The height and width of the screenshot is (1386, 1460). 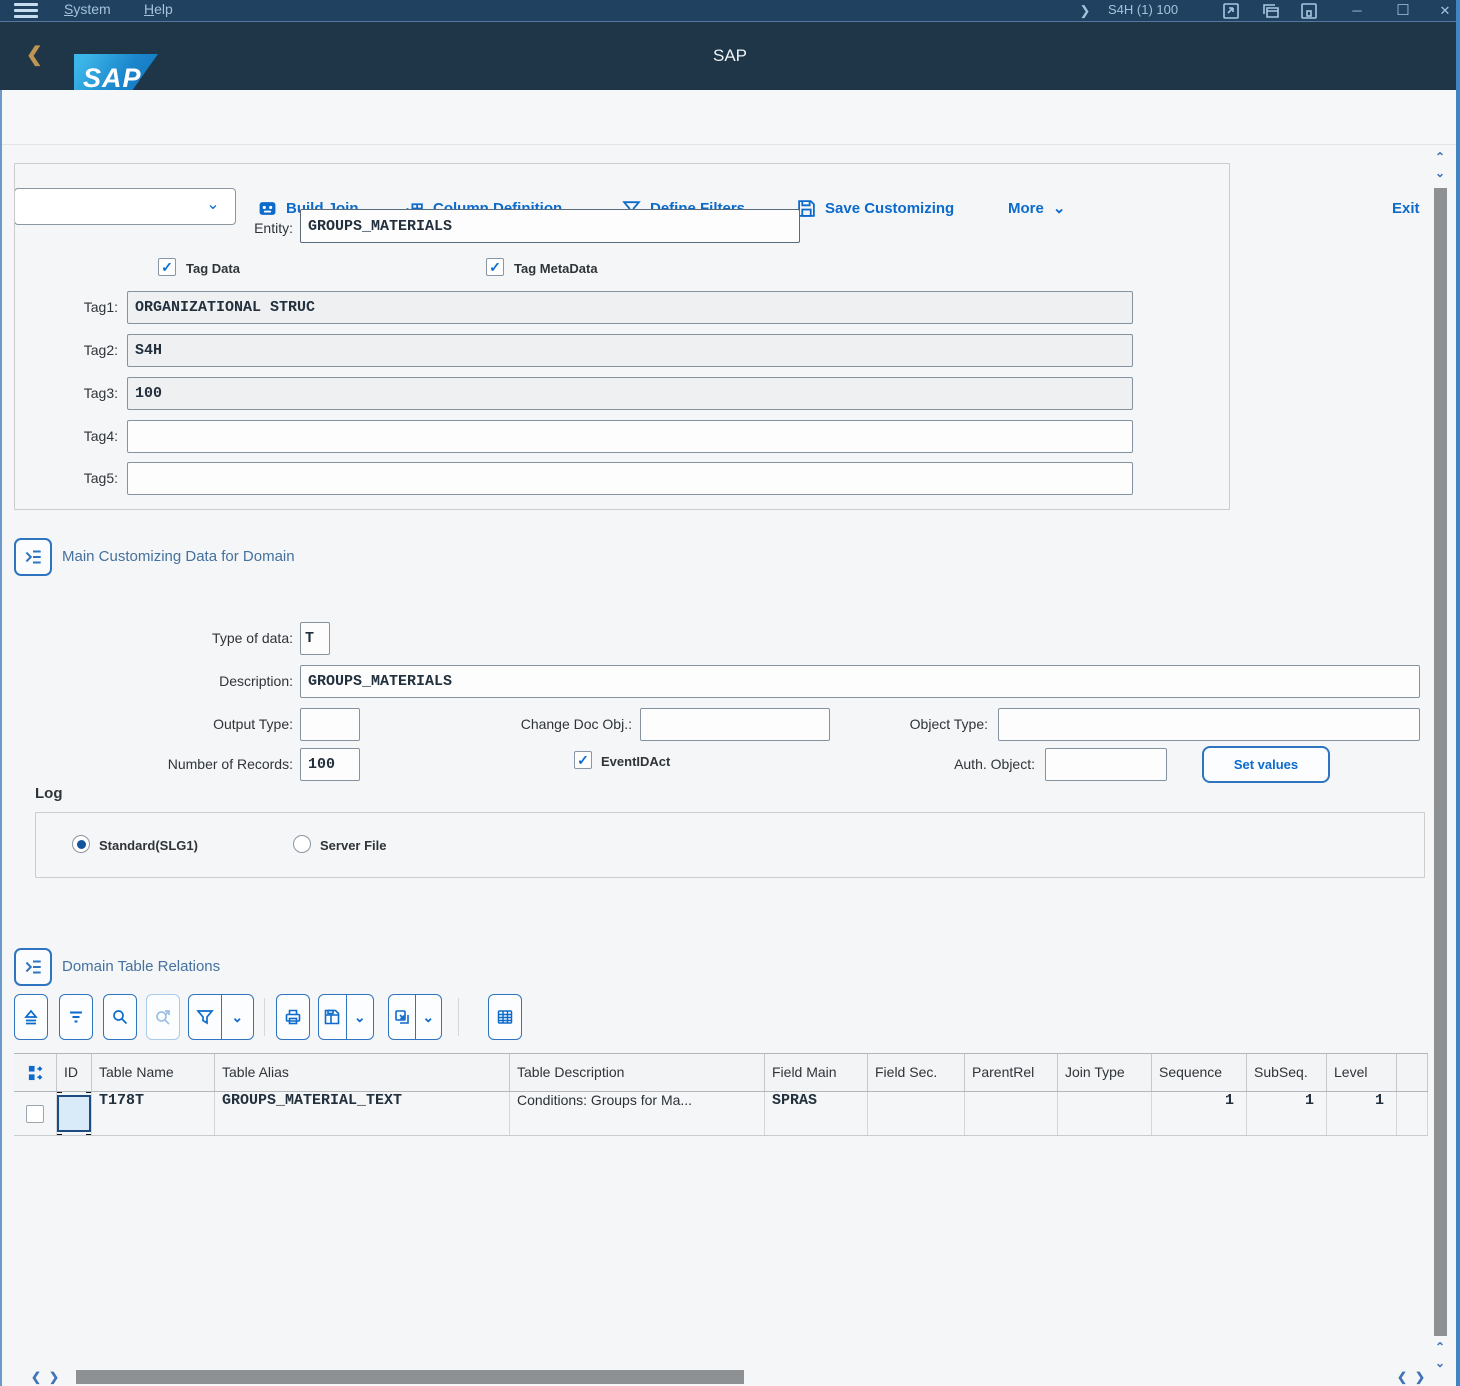 What do you see at coordinates (1106, 764) in the screenshot?
I see `auth-object-input` at bounding box center [1106, 764].